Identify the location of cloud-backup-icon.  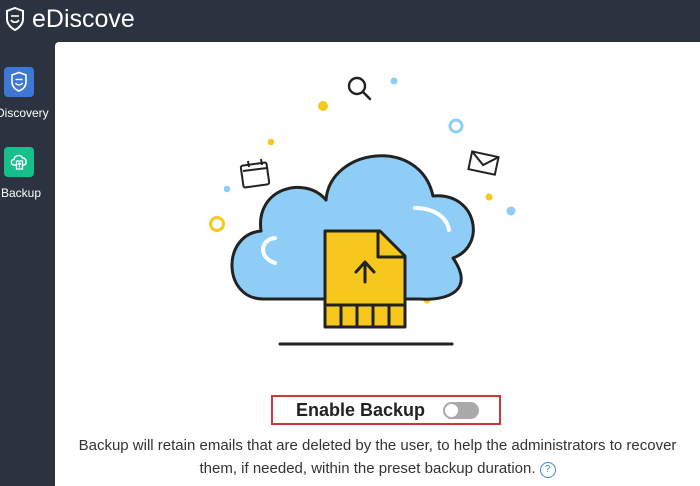
(18, 162).